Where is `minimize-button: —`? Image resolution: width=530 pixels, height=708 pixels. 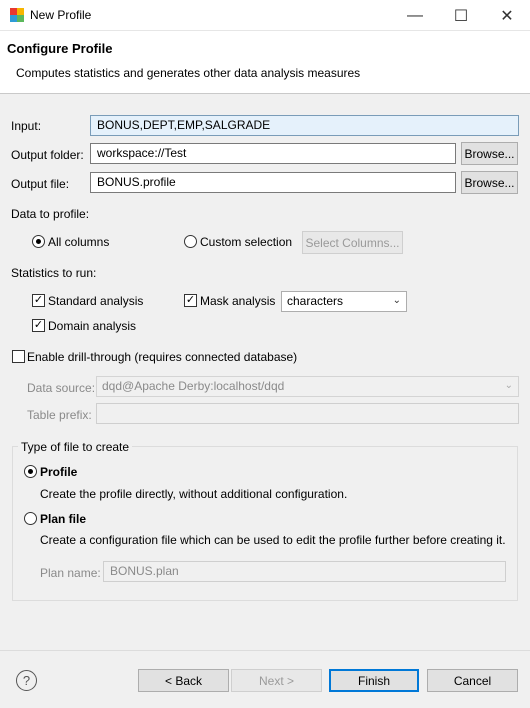
minimize-button: — is located at coordinates (415, 15).